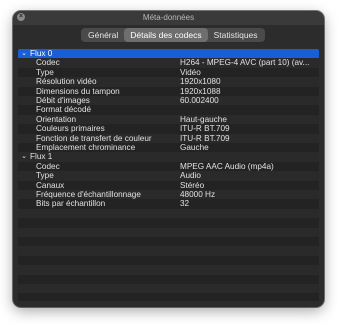 The height and width of the screenshot is (324, 338). What do you see at coordinates (190, 176) in the screenshot?
I see `property-value: Audio` at bounding box center [190, 176].